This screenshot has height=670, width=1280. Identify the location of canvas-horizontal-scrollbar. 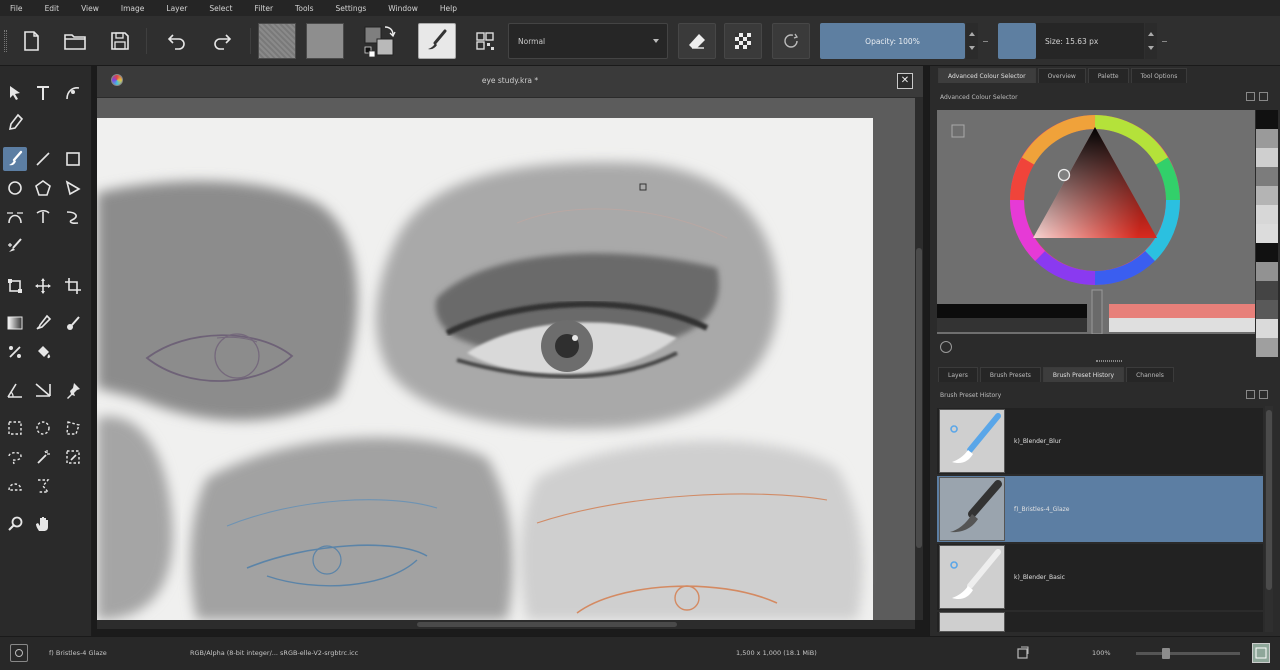
(506, 624).